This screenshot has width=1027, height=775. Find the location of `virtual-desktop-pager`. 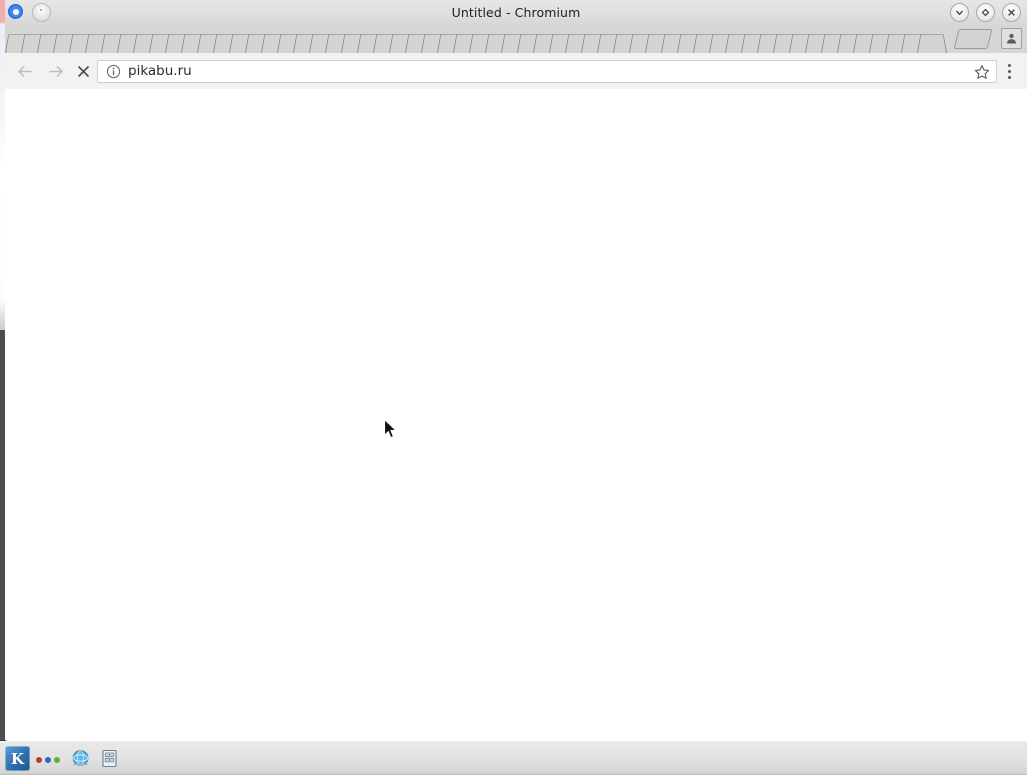

virtual-desktop-pager is located at coordinates (48, 760).